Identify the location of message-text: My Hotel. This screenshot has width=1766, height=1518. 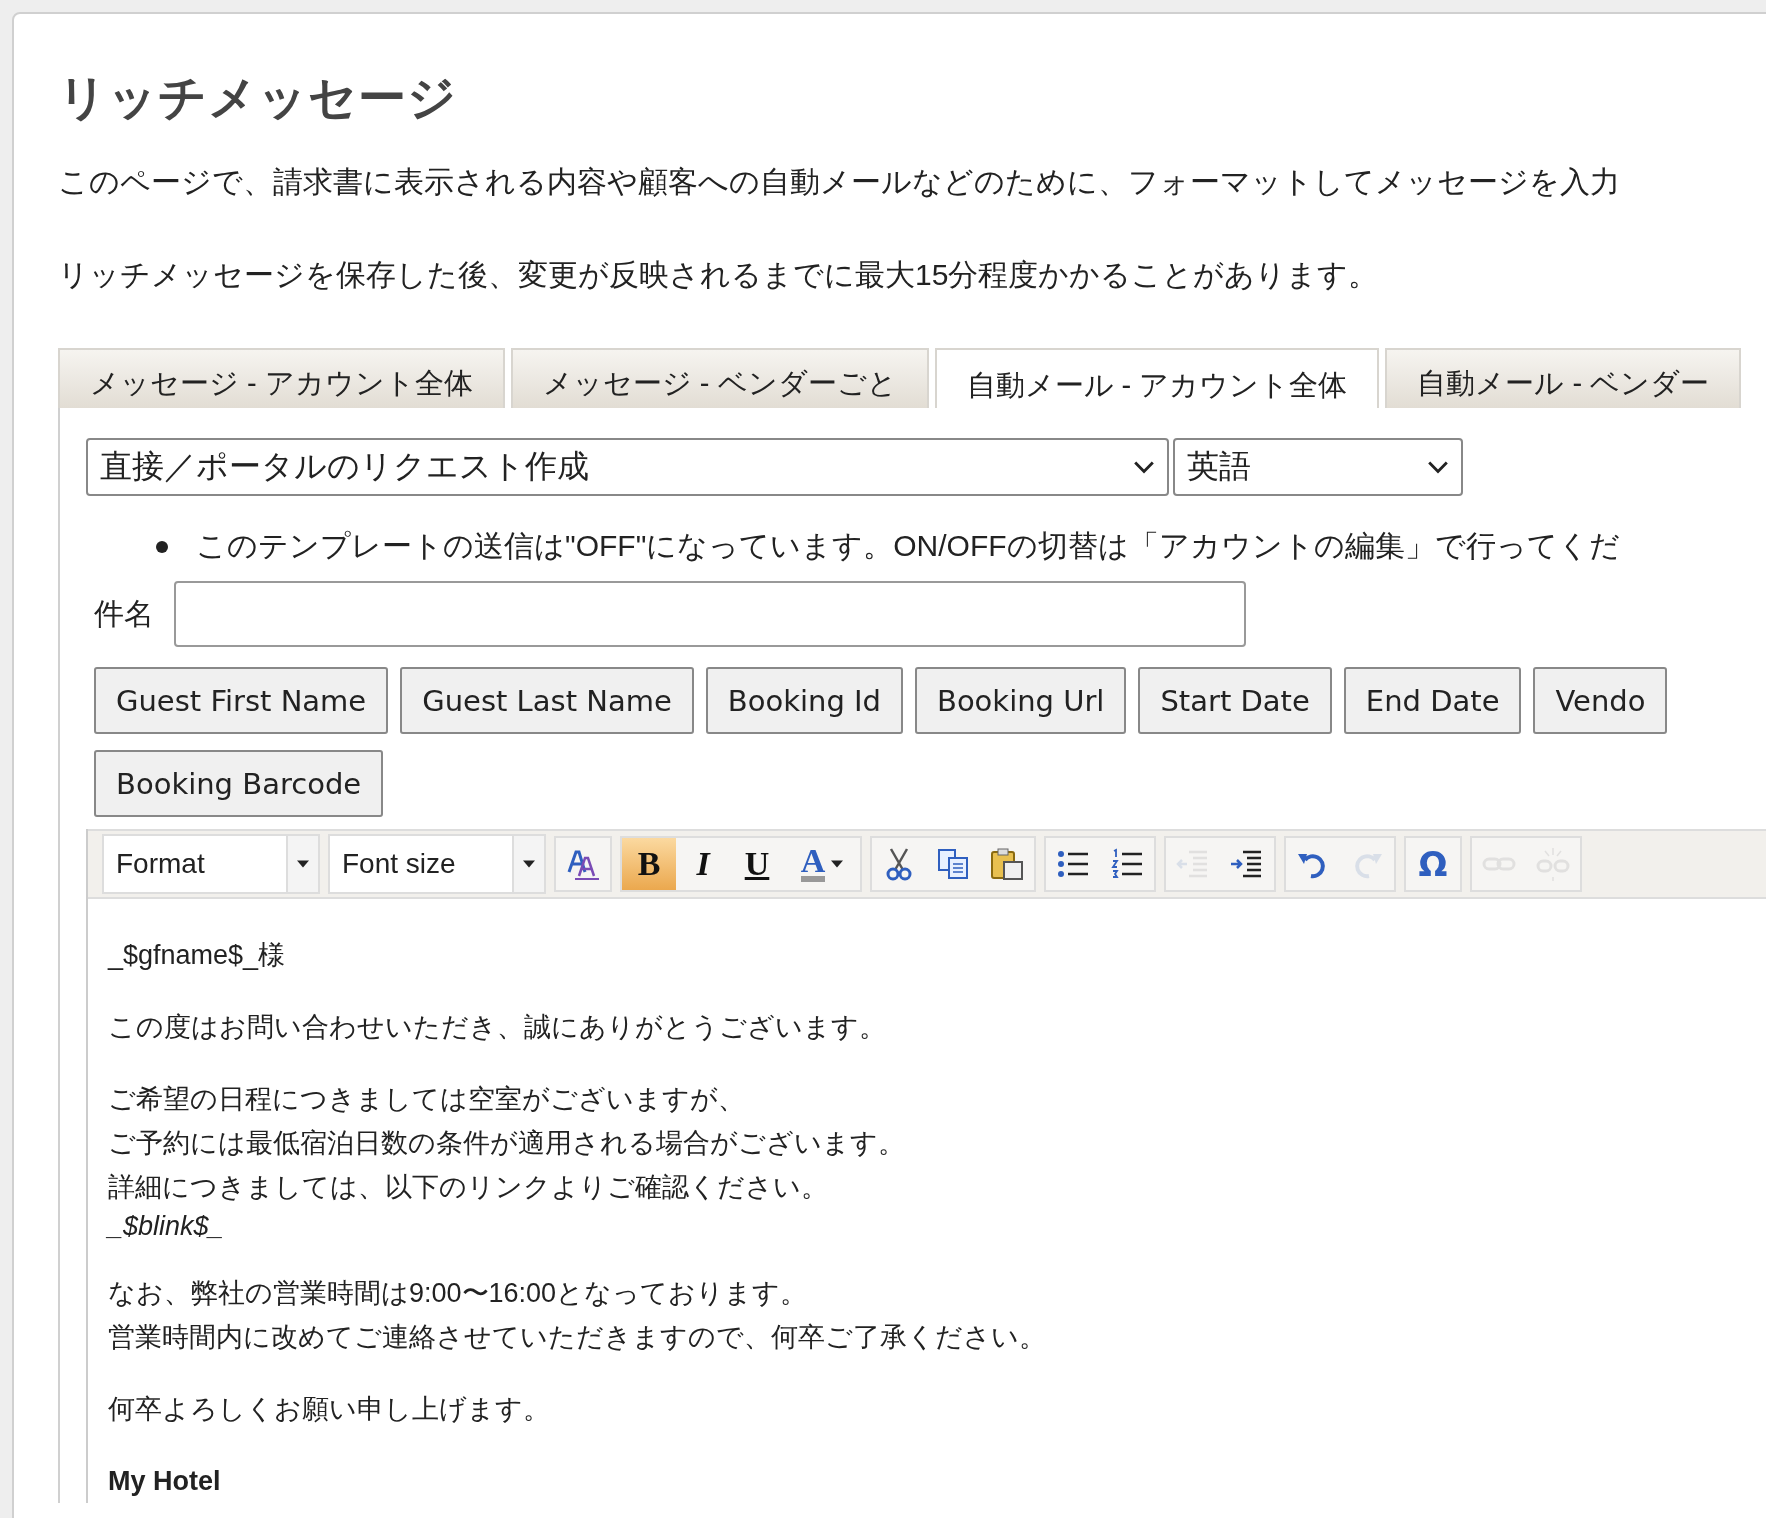
(165, 1481).